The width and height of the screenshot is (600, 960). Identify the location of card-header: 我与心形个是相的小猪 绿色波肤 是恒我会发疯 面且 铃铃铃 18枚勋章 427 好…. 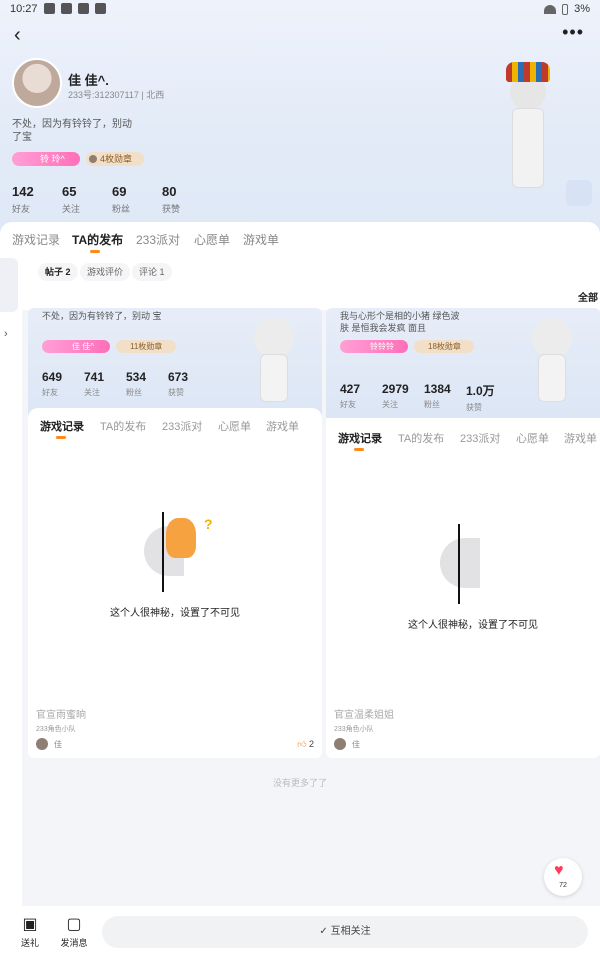
(463, 363).